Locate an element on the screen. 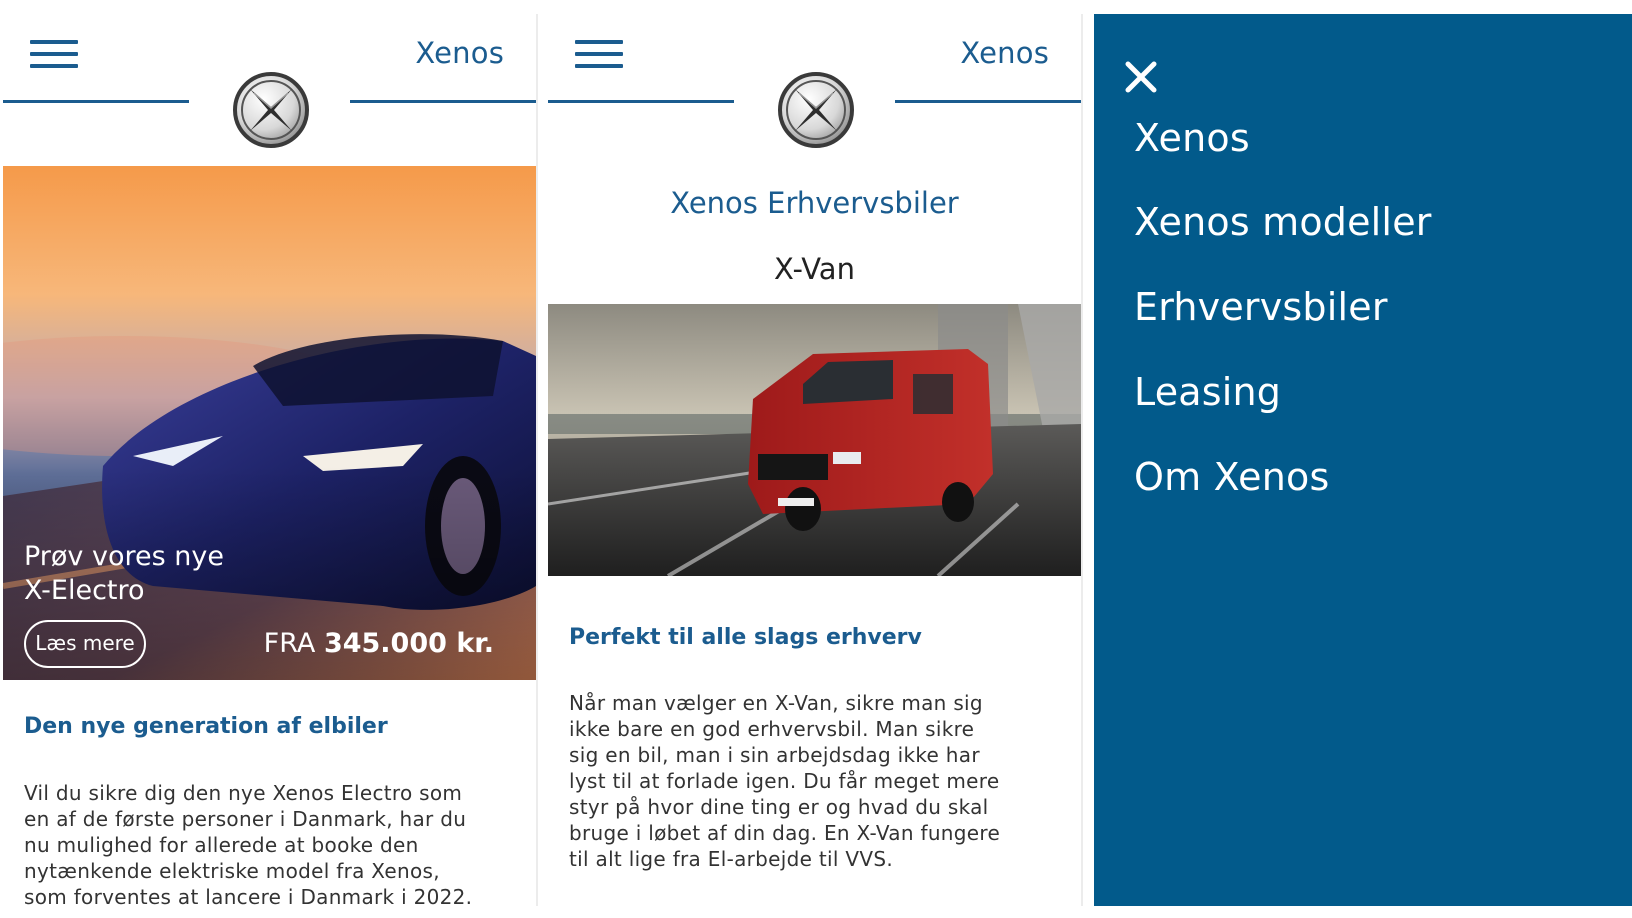  menu-item-om-xenos: Om Xenos is located at coordinates (1231, 477).